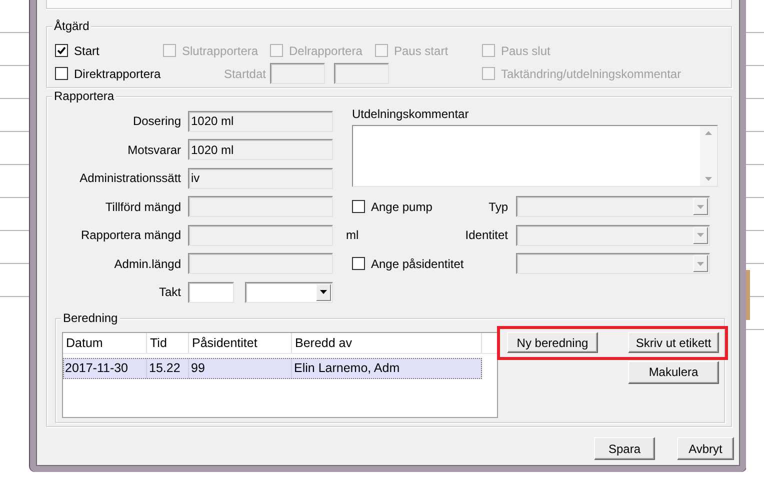  I want to click on checkbox: Start, so click(109, 50).